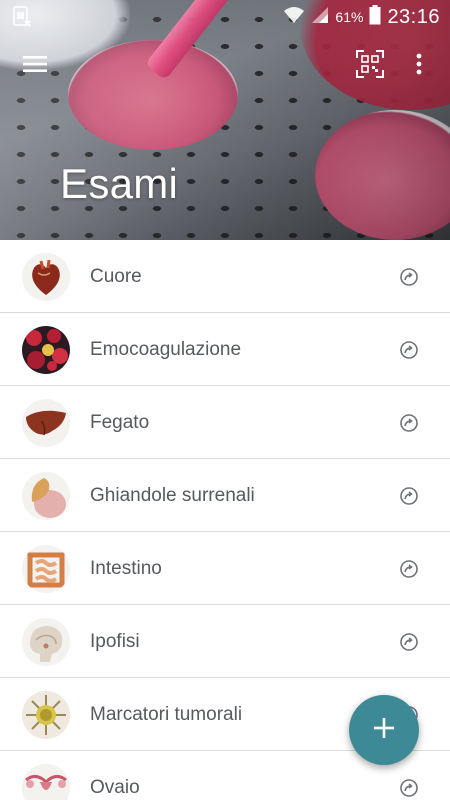  What do you see at coordinates (166, 714) in the screenshot?
I see `list-item-label: Marcatori tumorali` at bounding box center [166, 714].